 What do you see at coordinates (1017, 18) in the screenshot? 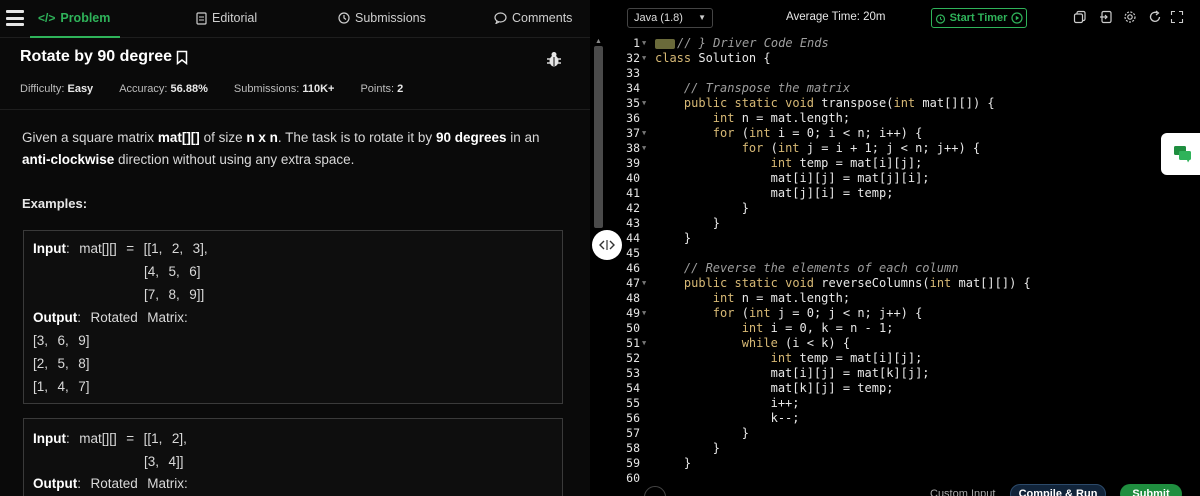
I see `play-circle-icon` at bounding box center [1017, 18].